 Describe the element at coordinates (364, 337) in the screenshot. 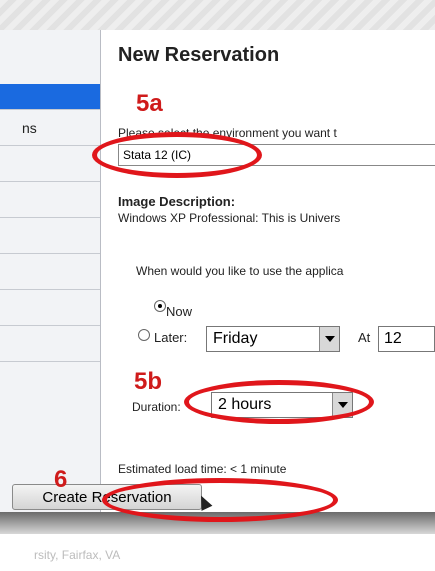

I see `at-label: At` at that location.